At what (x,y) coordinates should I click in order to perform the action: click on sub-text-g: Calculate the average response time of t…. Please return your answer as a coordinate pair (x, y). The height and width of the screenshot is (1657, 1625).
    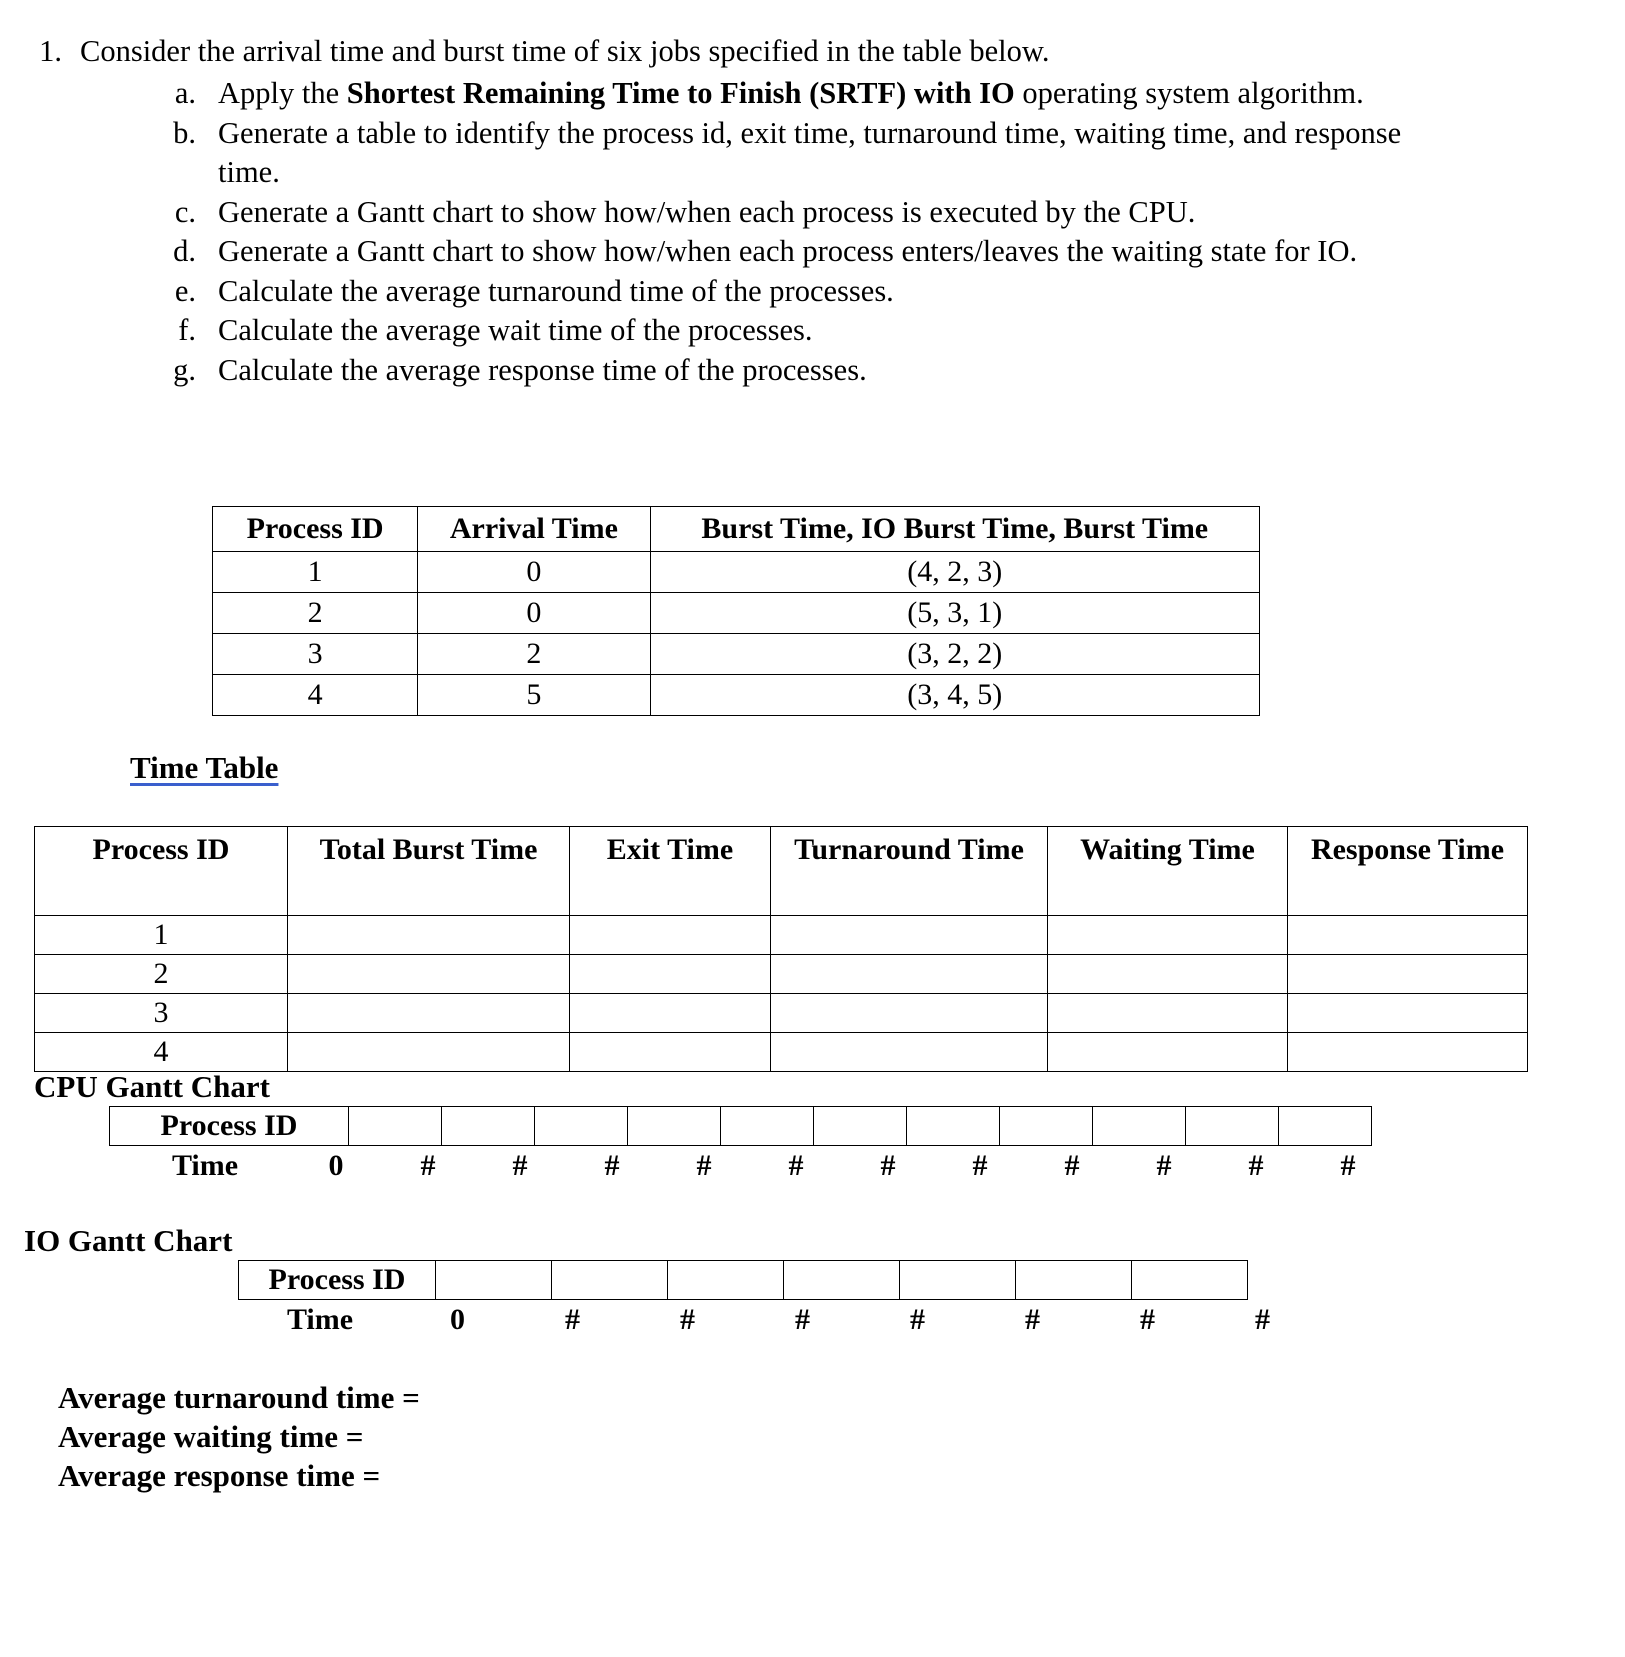
    Looking at the image, I should click on (542, 369).